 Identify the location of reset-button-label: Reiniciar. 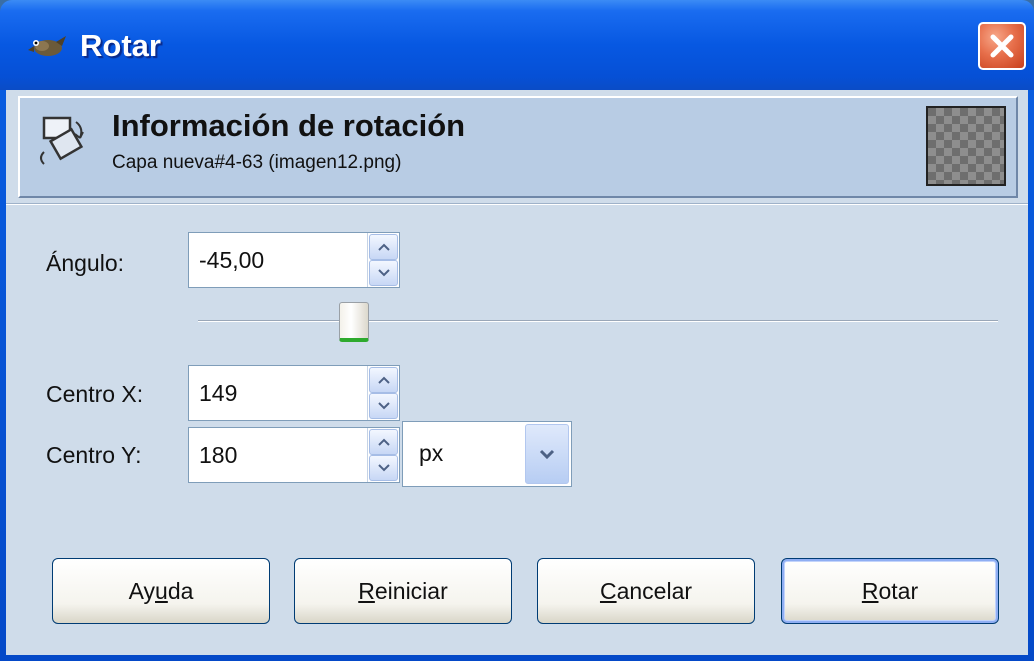
(403, 590).